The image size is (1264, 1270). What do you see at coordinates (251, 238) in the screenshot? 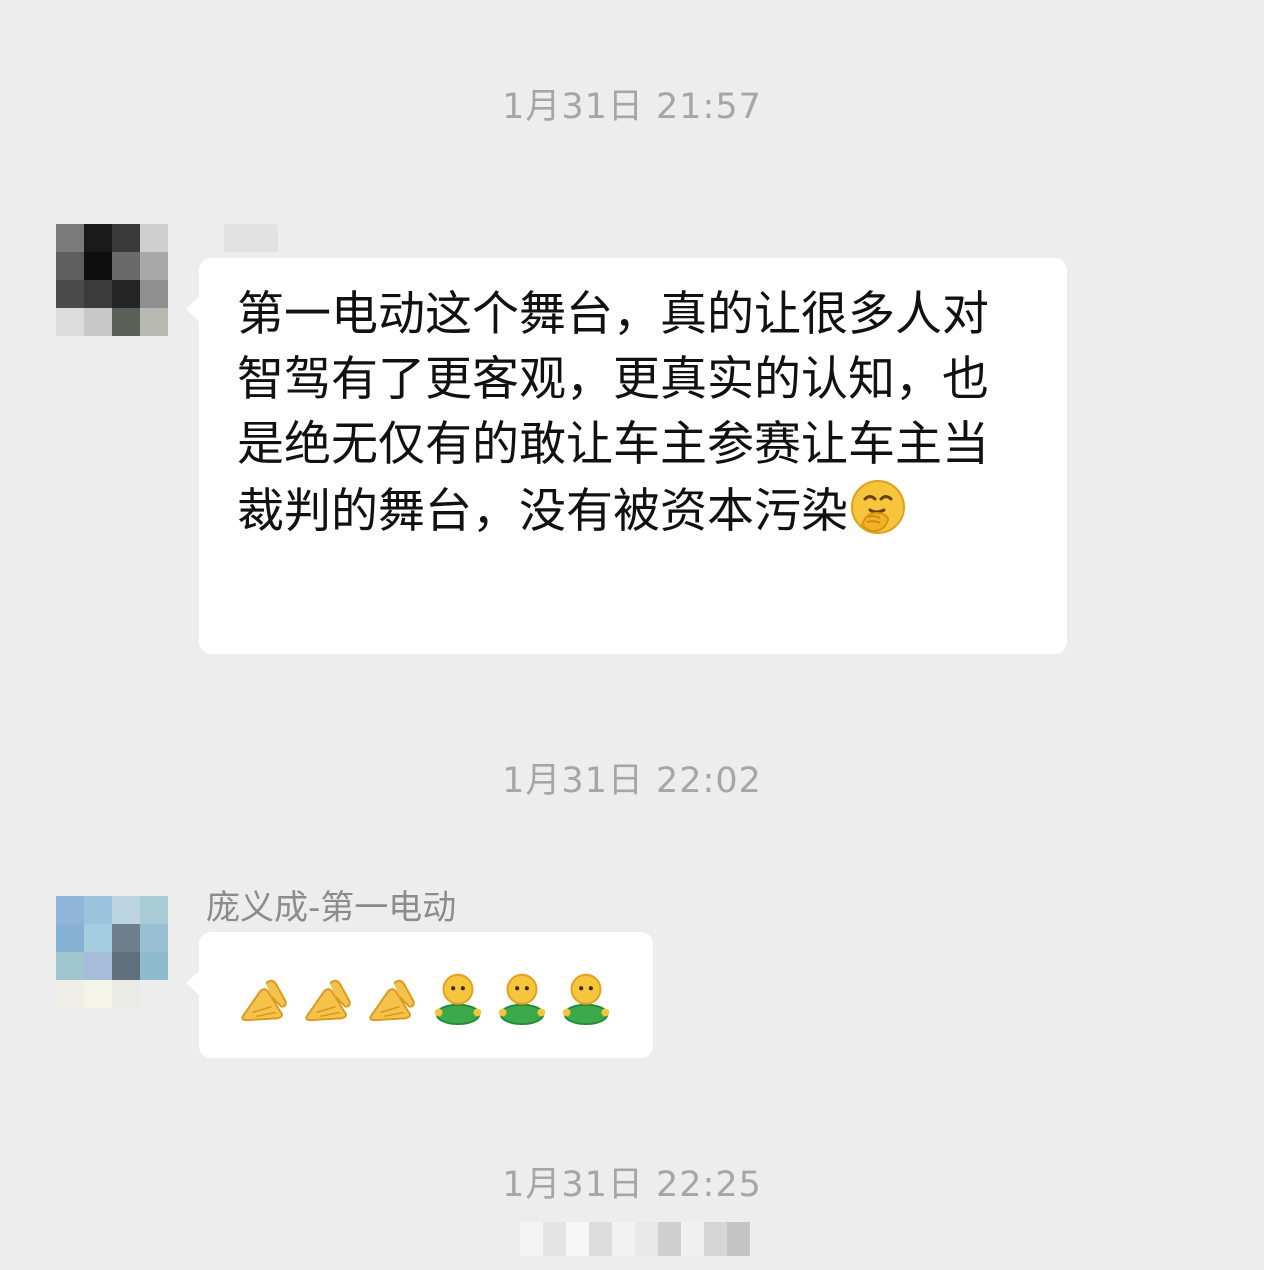
I see `sender-name-blurred` at bounding box center [251, 238].